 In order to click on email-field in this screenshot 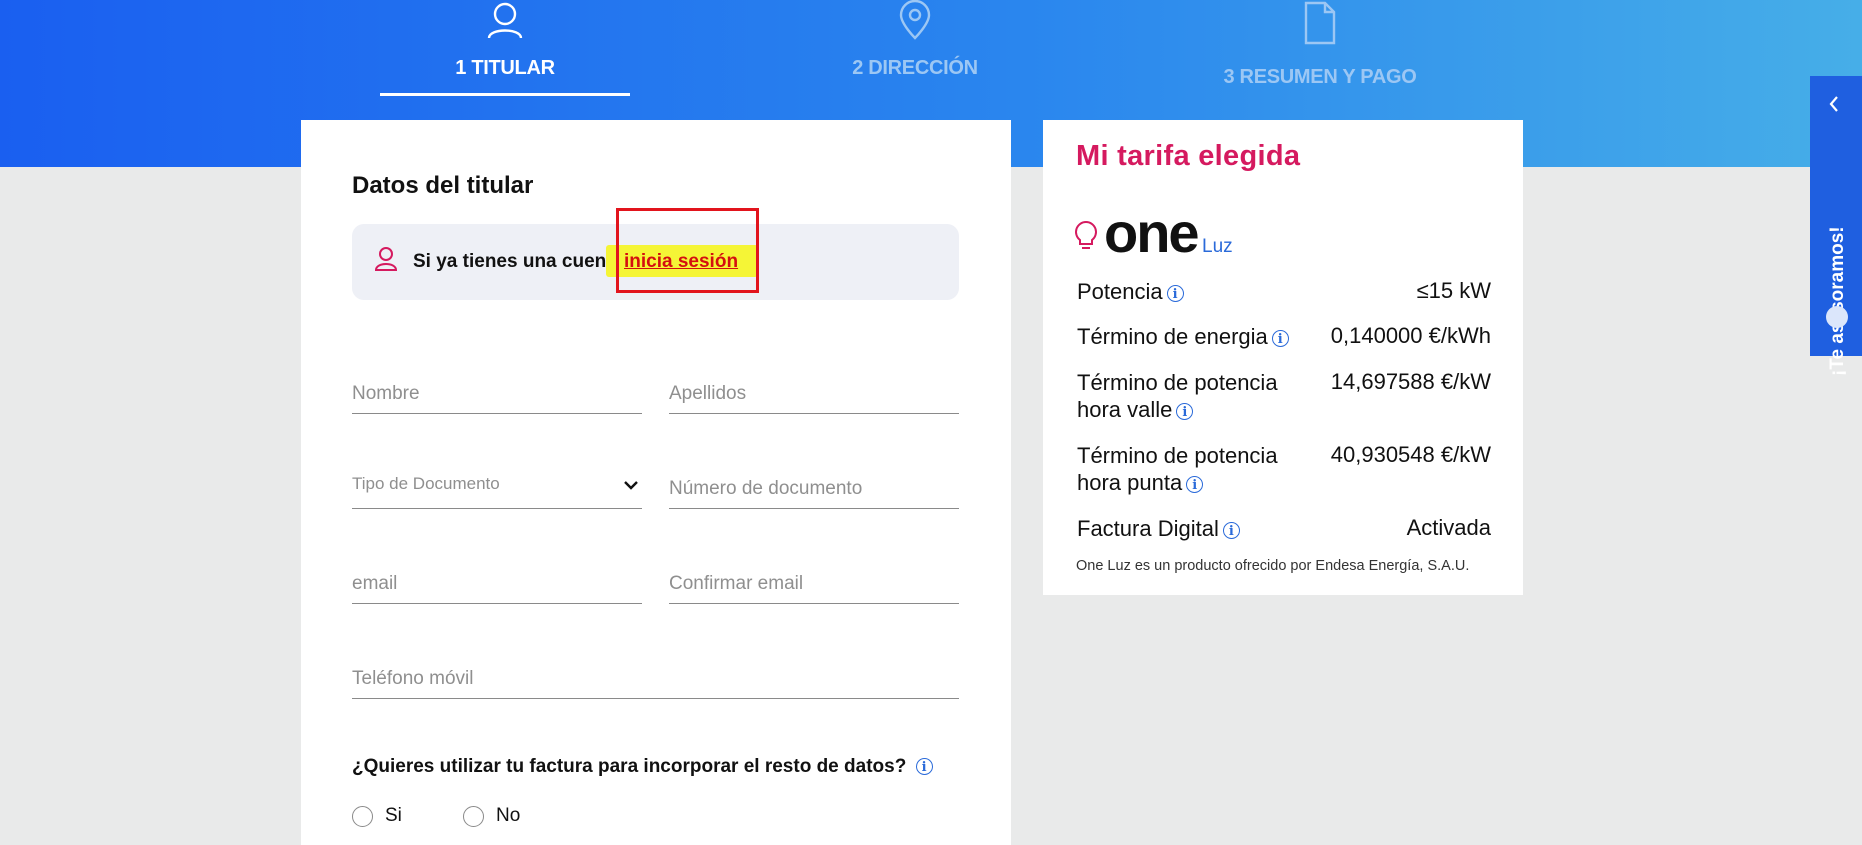, I will do `click(497, 581)`.